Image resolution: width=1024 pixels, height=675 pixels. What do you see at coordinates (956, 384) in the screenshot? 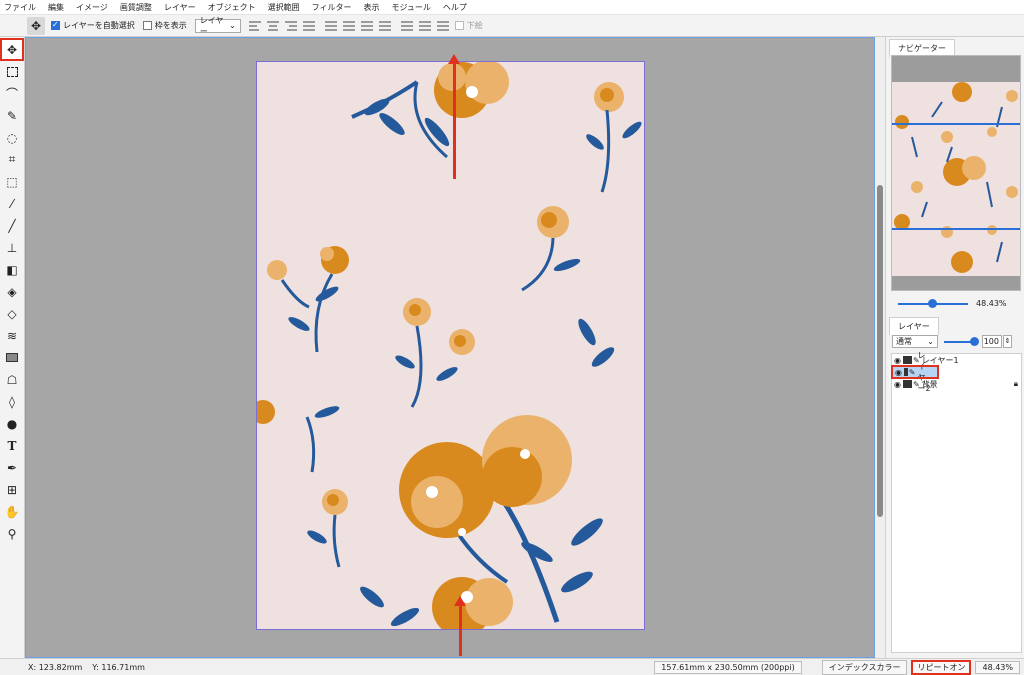
I see `layer-row: ◉ ✎ 背景 🔒︎` at bounding box center [956, 384].